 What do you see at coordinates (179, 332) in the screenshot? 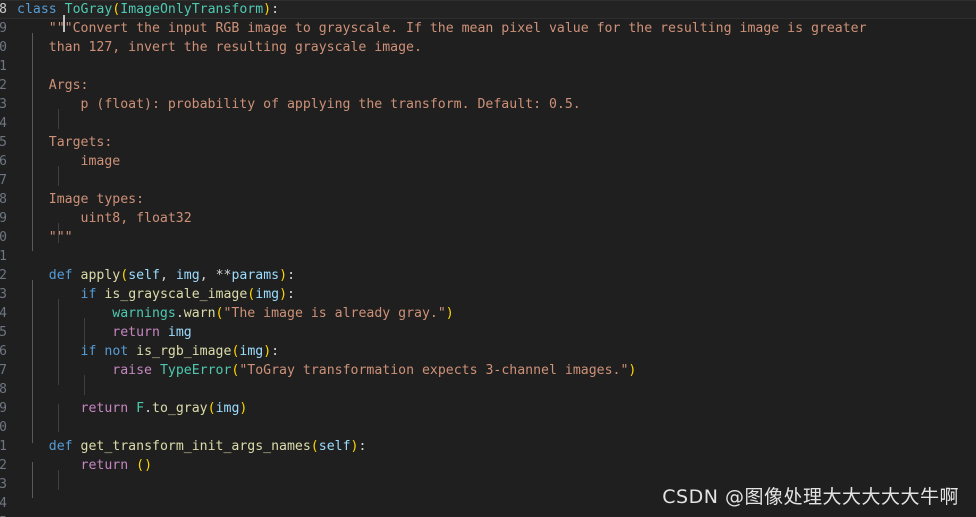
I see `code-token: img` at bounding box center [179, 332].